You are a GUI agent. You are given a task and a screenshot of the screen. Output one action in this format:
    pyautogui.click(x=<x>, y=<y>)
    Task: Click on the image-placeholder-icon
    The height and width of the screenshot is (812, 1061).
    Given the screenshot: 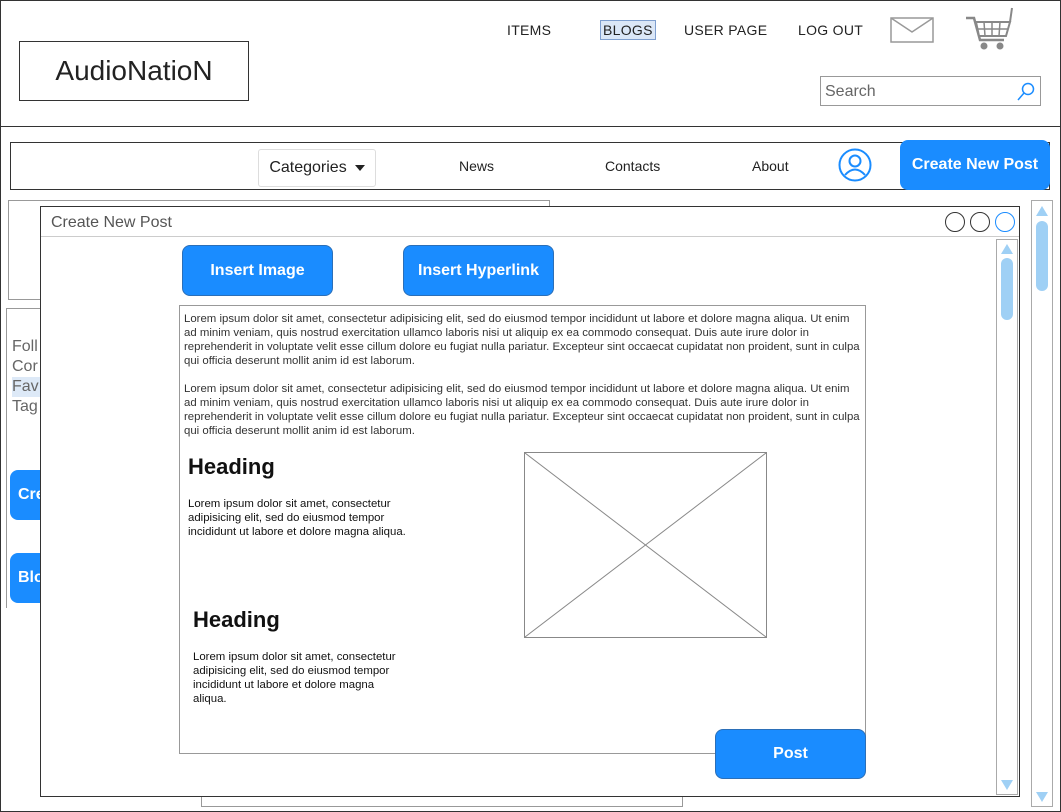 What is the action you would take?
    pyautogui.click(x=645, y=545)
    